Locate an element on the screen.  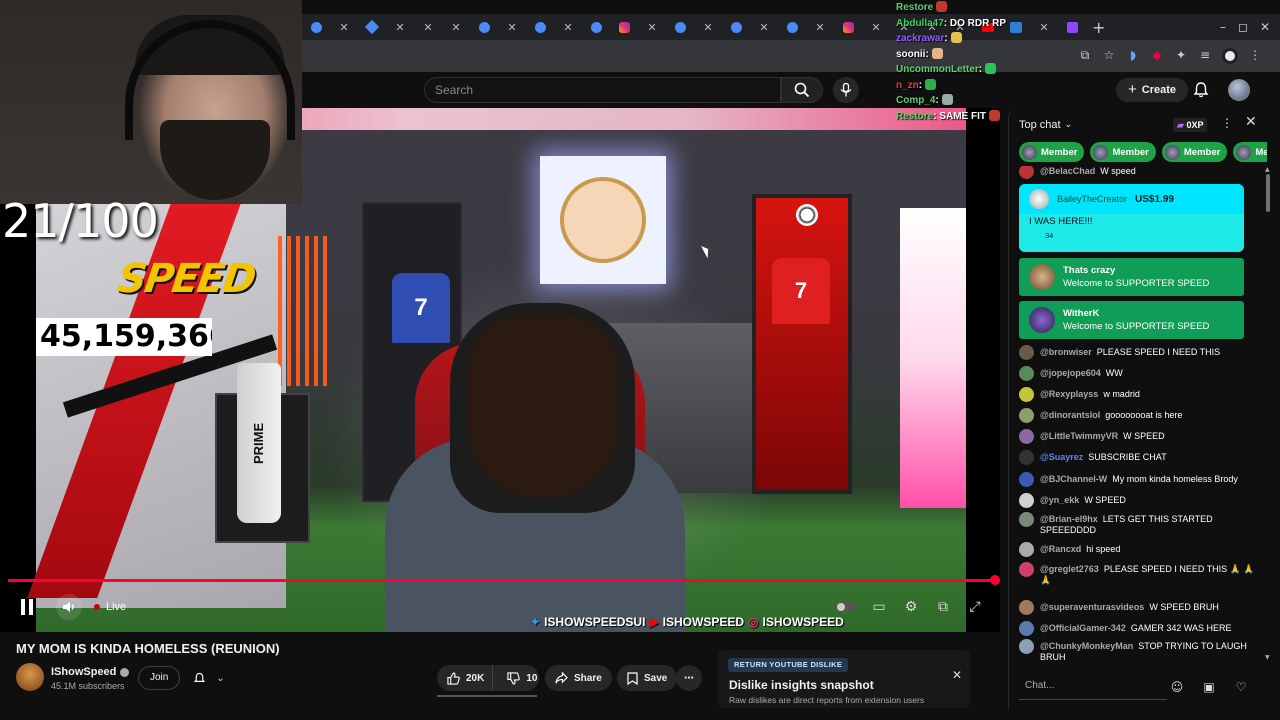
chat-scrollbar: ▲ ▼ is located at coordinates (1268, 416).